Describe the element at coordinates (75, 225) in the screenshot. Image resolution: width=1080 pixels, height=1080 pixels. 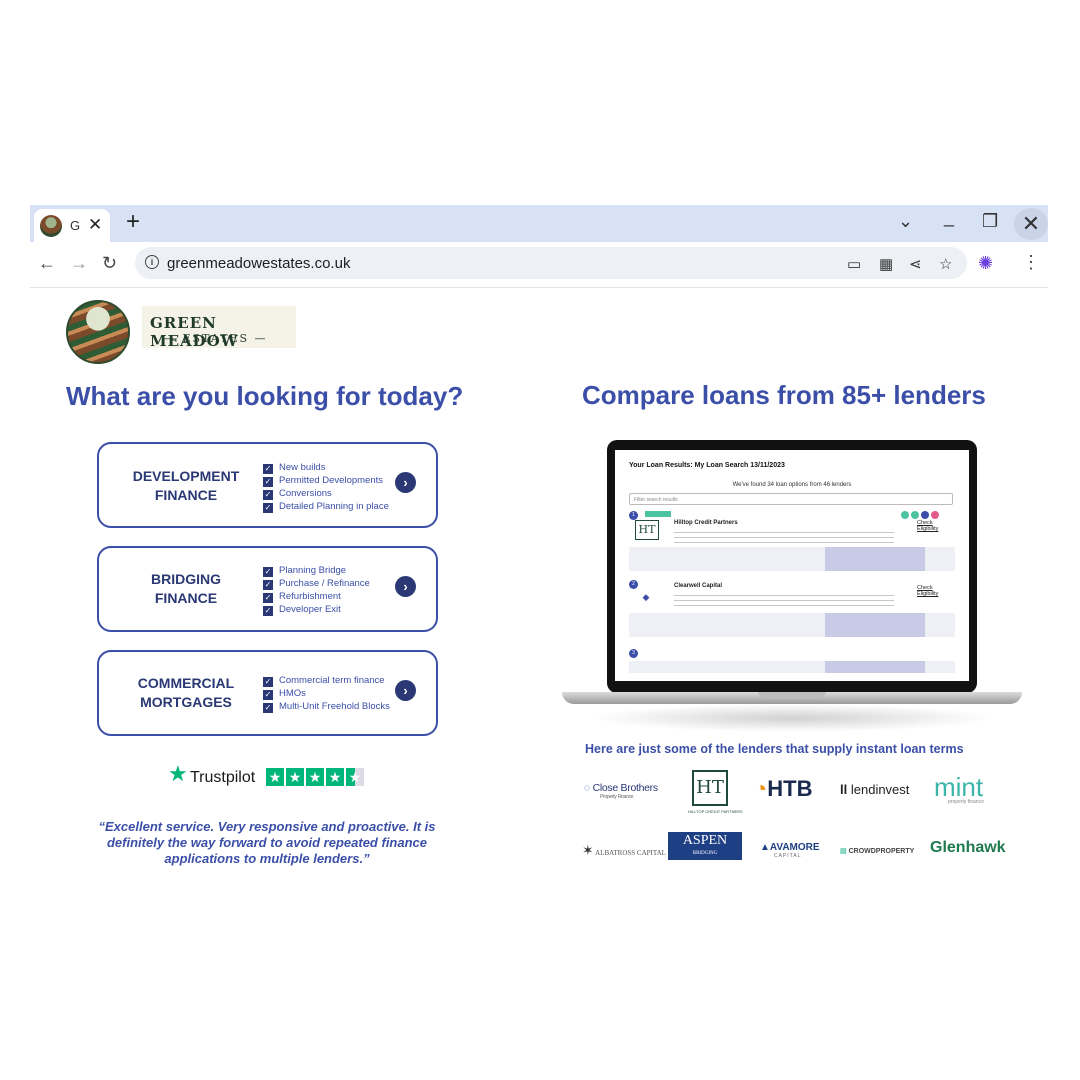
I see `tab-title: G` at that location.